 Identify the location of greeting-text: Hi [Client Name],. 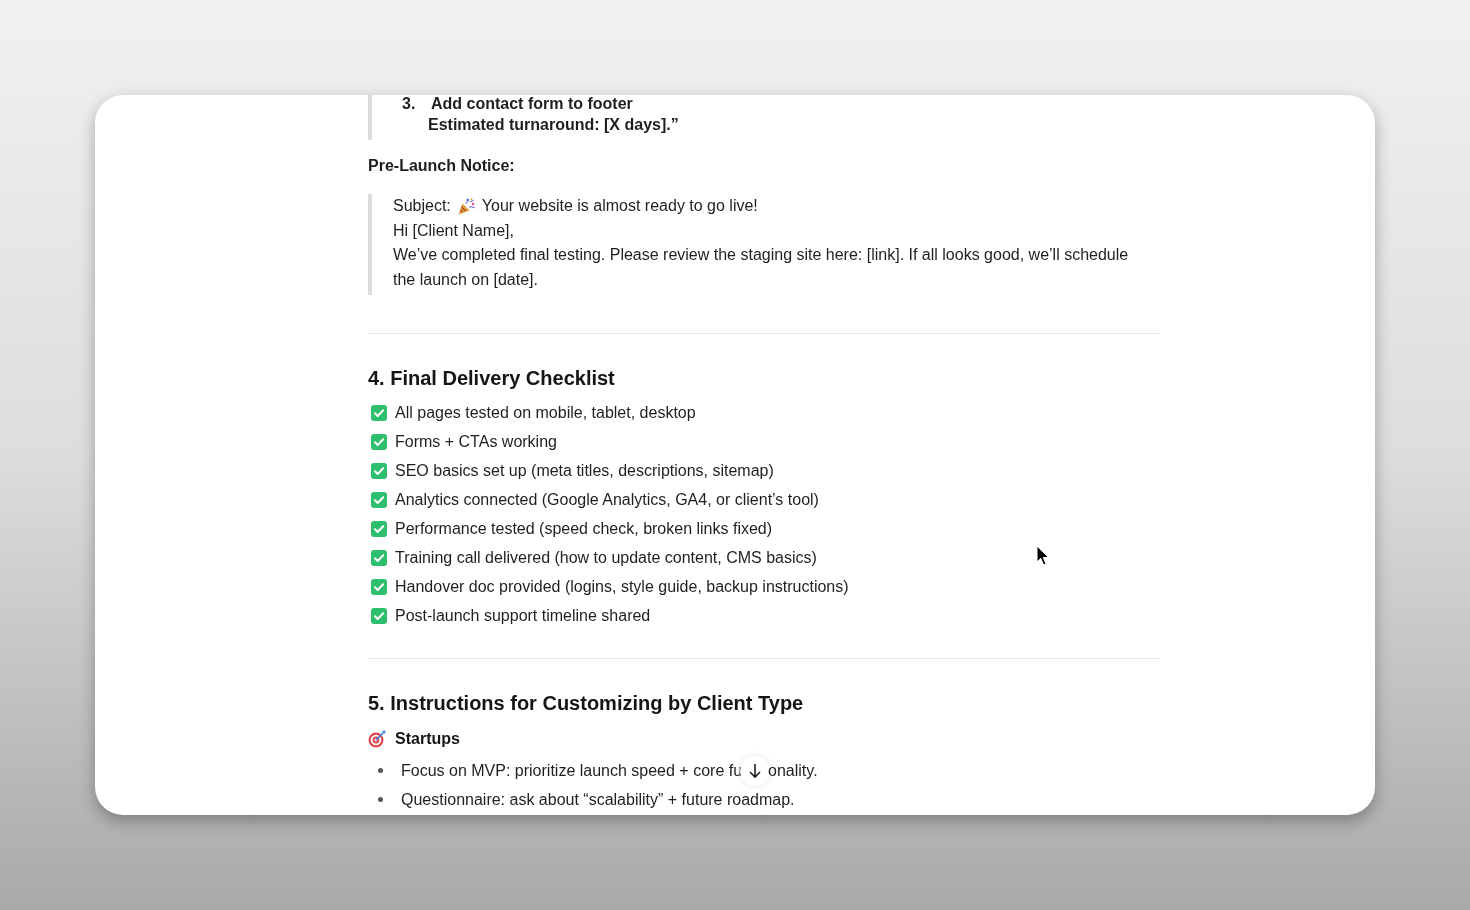
(454, 230).